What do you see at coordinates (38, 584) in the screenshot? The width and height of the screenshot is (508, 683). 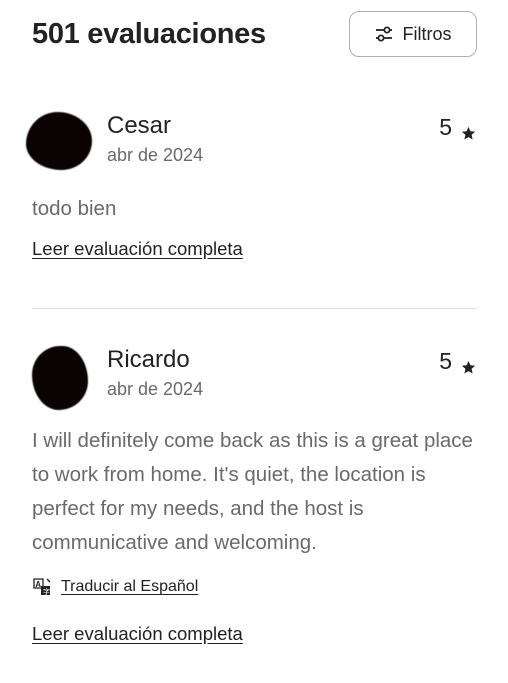 I see `svg-text: A` at bounding box center [38, 584].